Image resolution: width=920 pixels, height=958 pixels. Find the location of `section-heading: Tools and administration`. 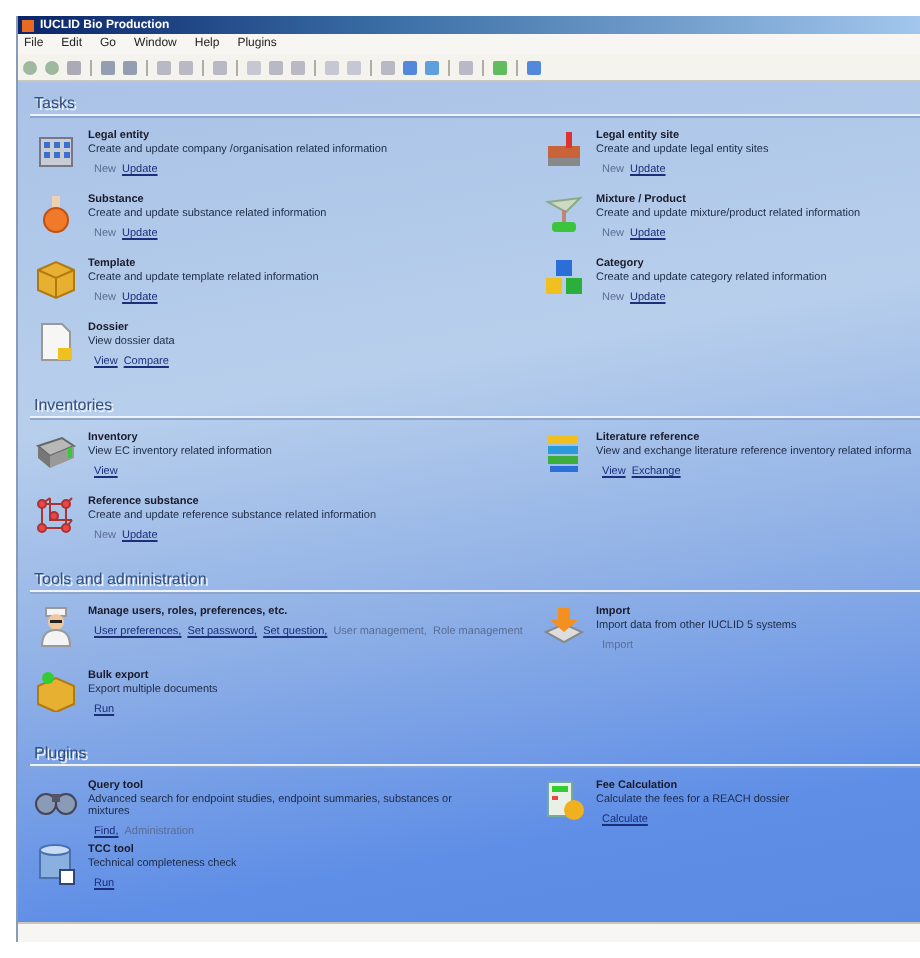

section-heading: Tools and administration is located at coordinates (120, 580).